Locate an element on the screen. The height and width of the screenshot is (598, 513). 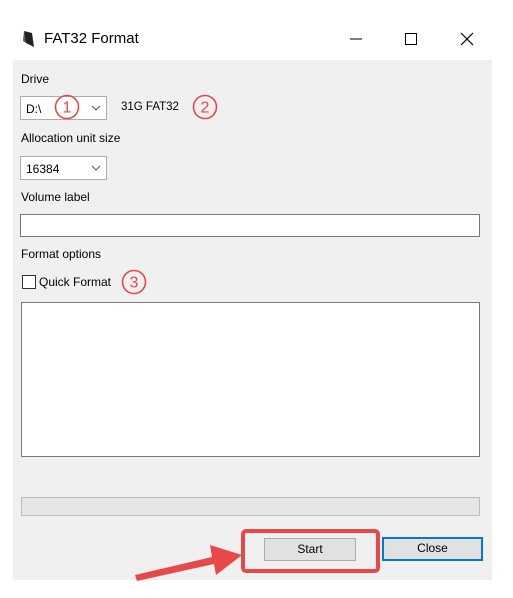
drive-select-value: D:\ is located at coordinates (34, 109).